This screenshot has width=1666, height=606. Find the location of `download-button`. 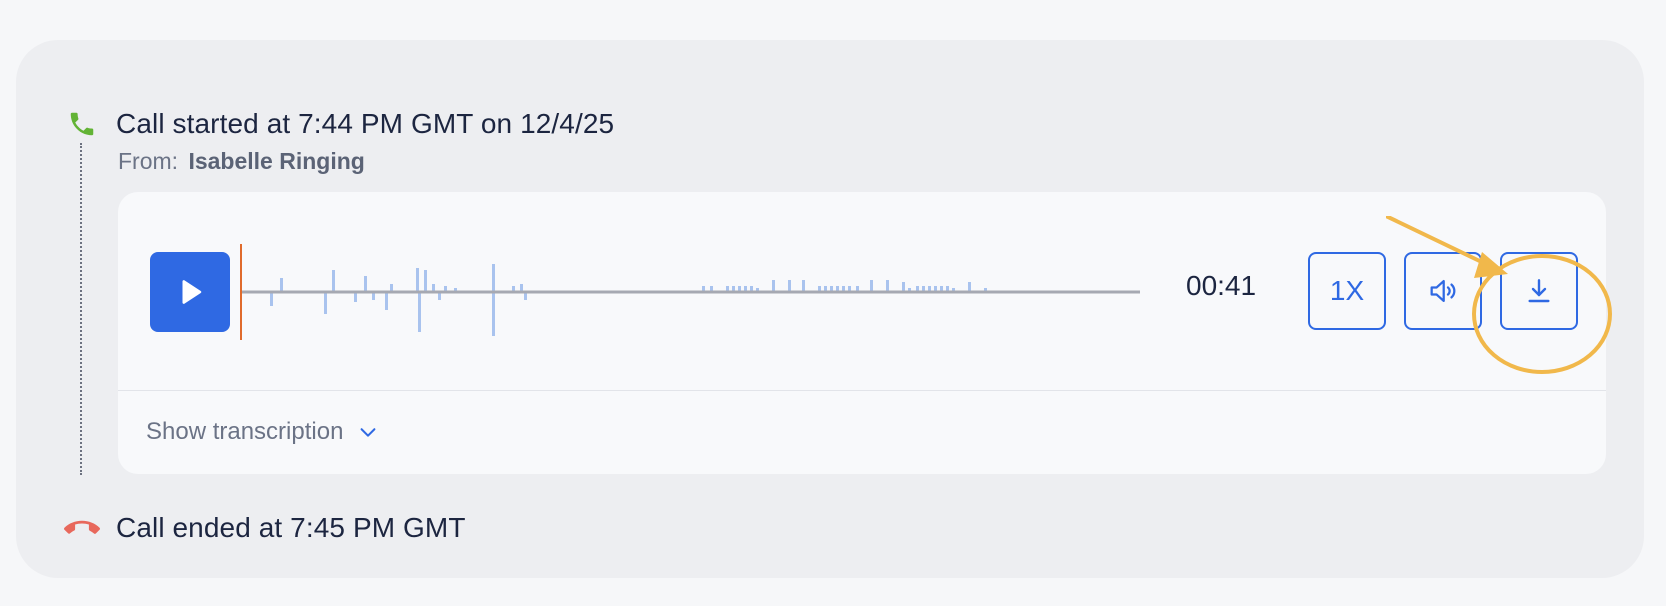

download-button is located at coordinates (1539, 291).